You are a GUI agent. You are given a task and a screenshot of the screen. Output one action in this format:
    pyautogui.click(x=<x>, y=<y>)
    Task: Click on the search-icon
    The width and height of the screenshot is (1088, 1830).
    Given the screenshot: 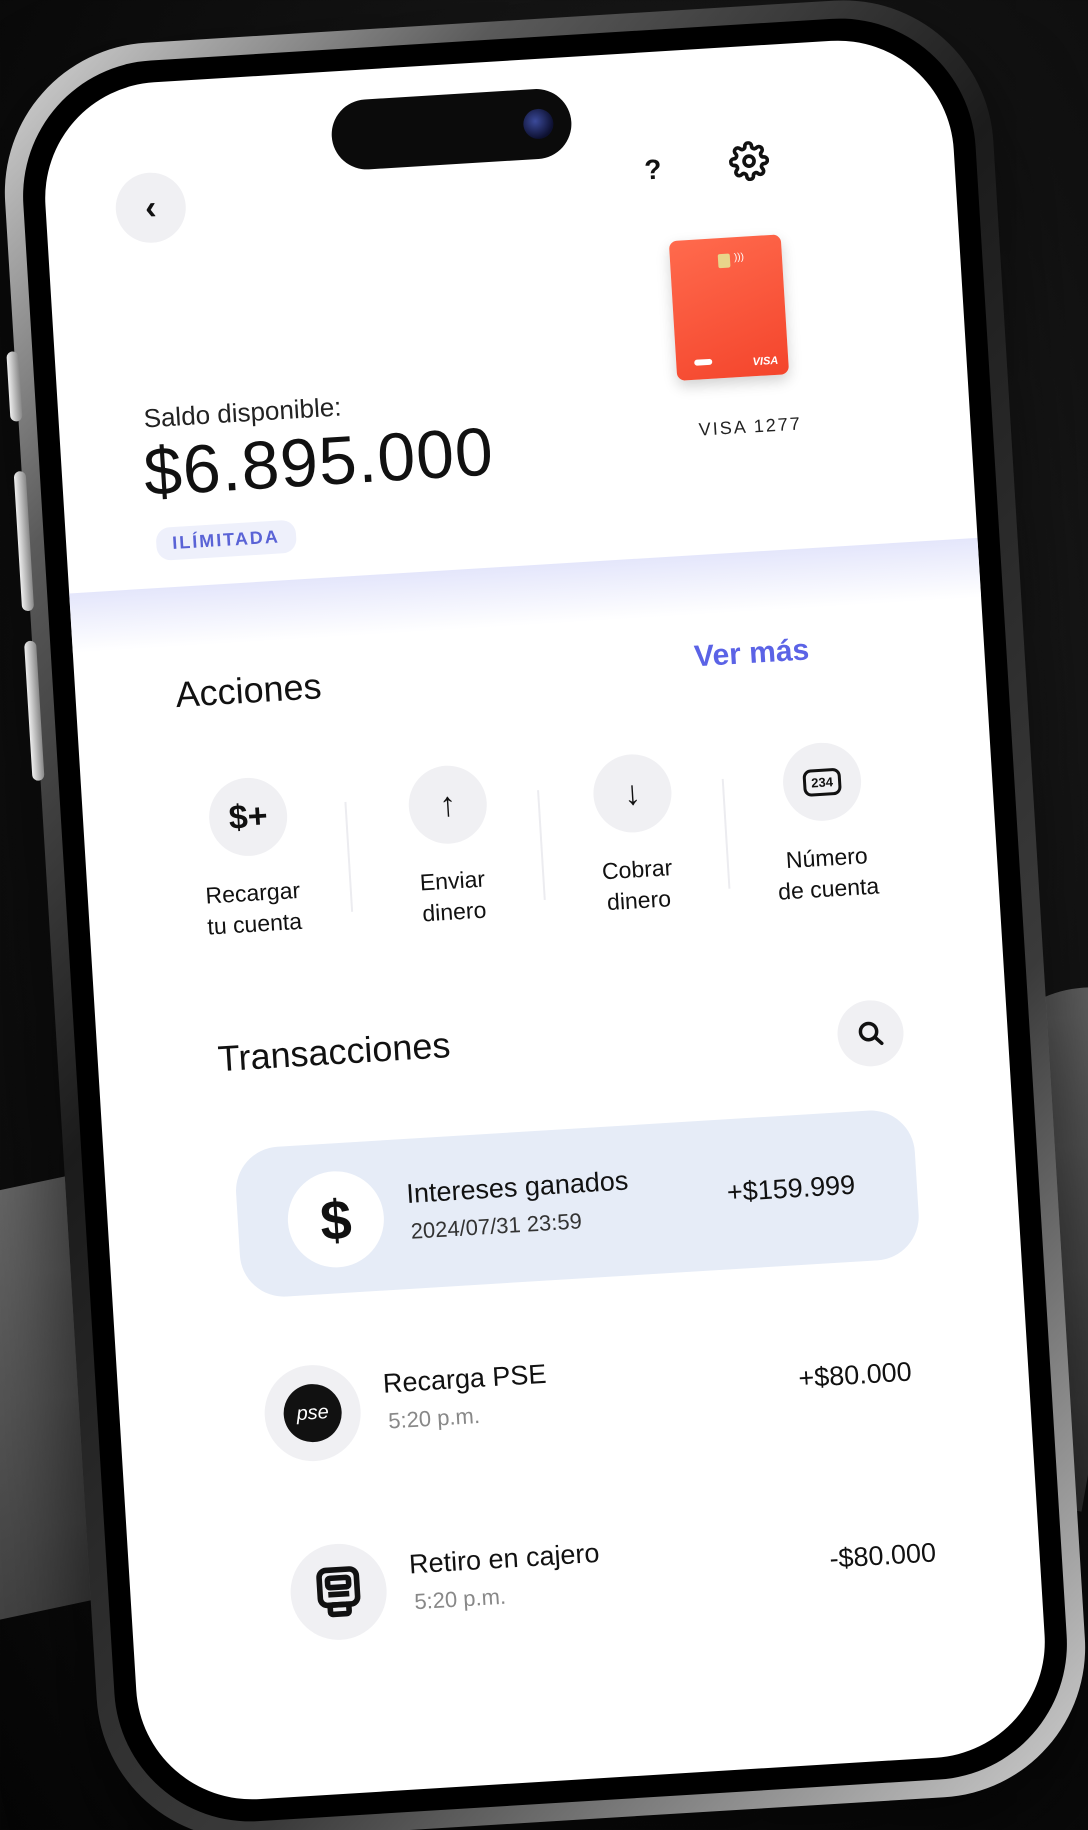 What is the action you would take?
    pyautogui.click(x=871, y=1033)
    